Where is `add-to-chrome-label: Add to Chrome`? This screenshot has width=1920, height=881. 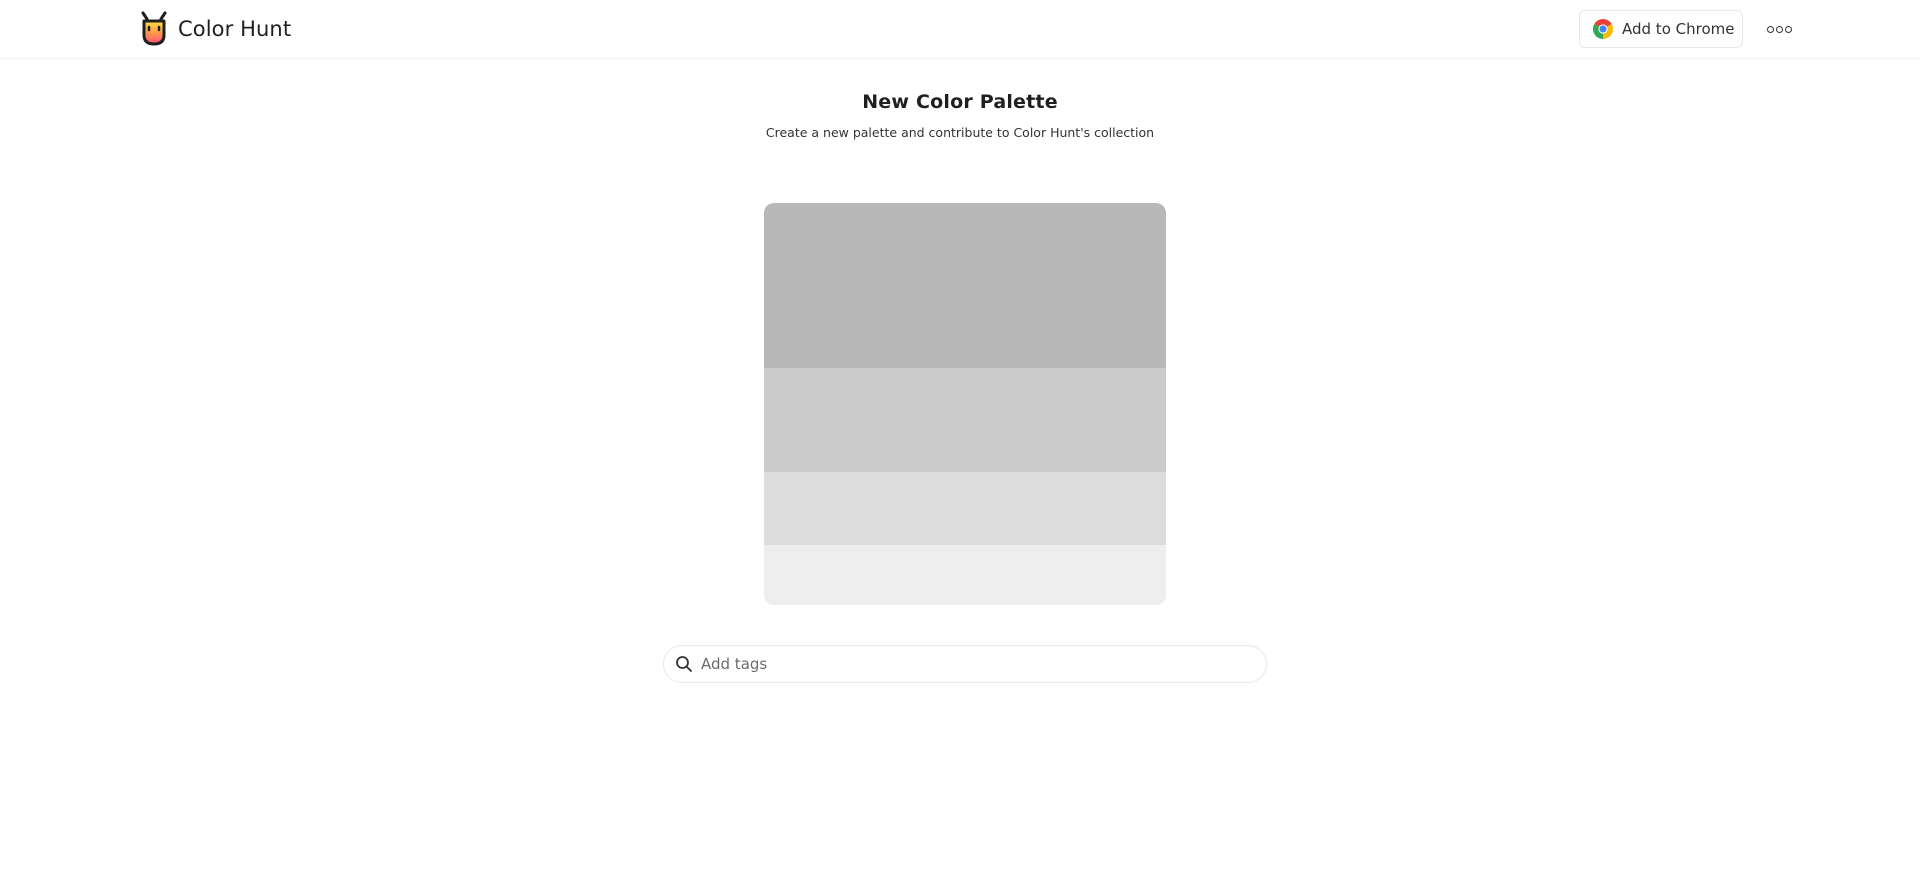
add-to-chrome-label: Add to Chrome is located at coordinates (1678, 29).